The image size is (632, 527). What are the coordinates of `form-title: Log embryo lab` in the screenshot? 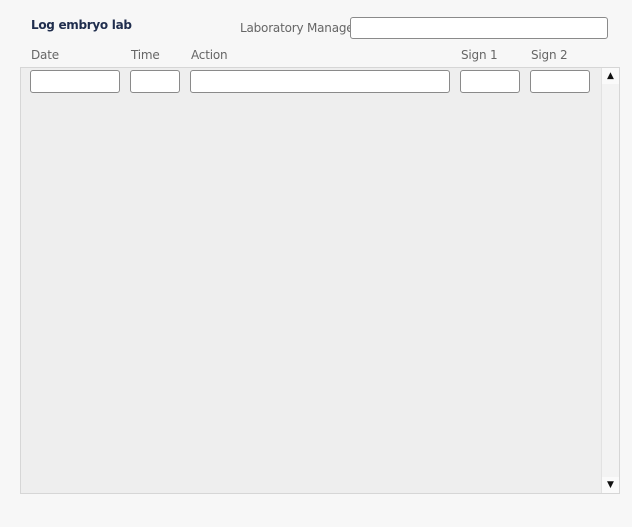 It's located at (81, 25).